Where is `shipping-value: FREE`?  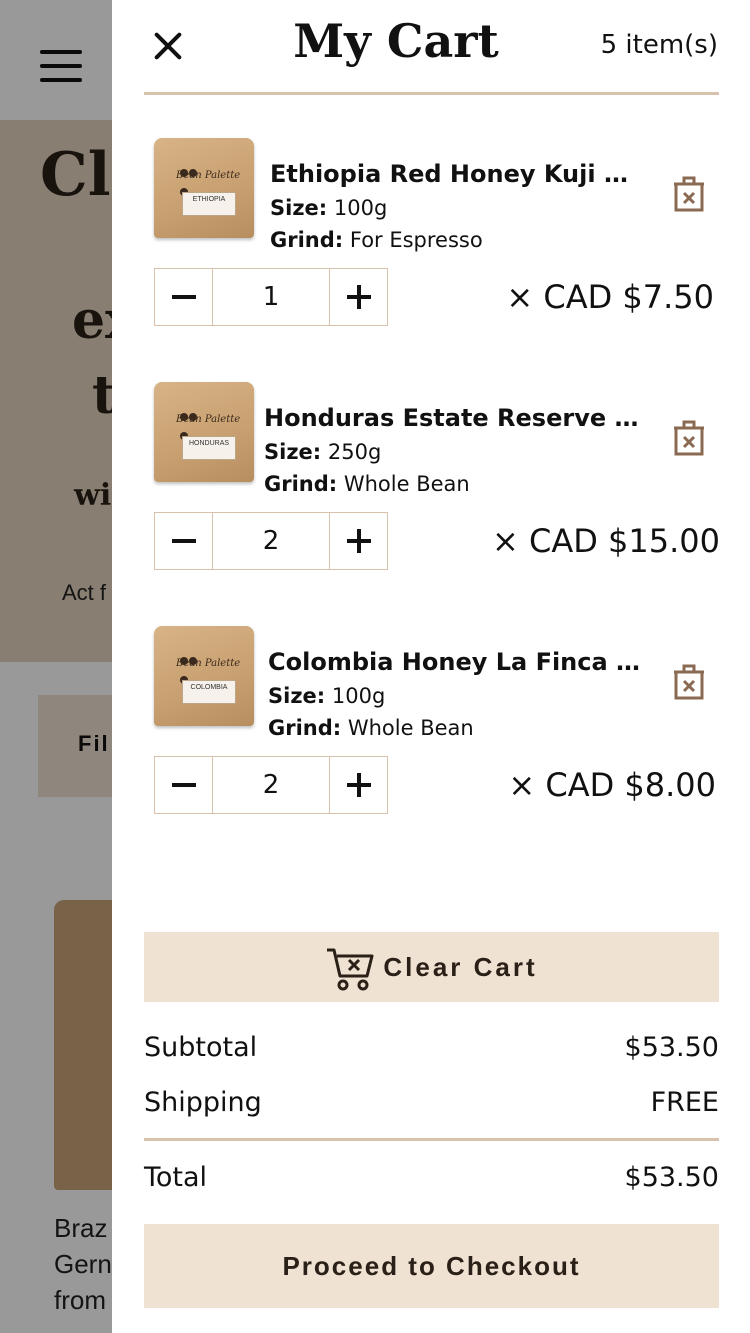
shipping-value: FREE is located at coordinates (684, 1102).